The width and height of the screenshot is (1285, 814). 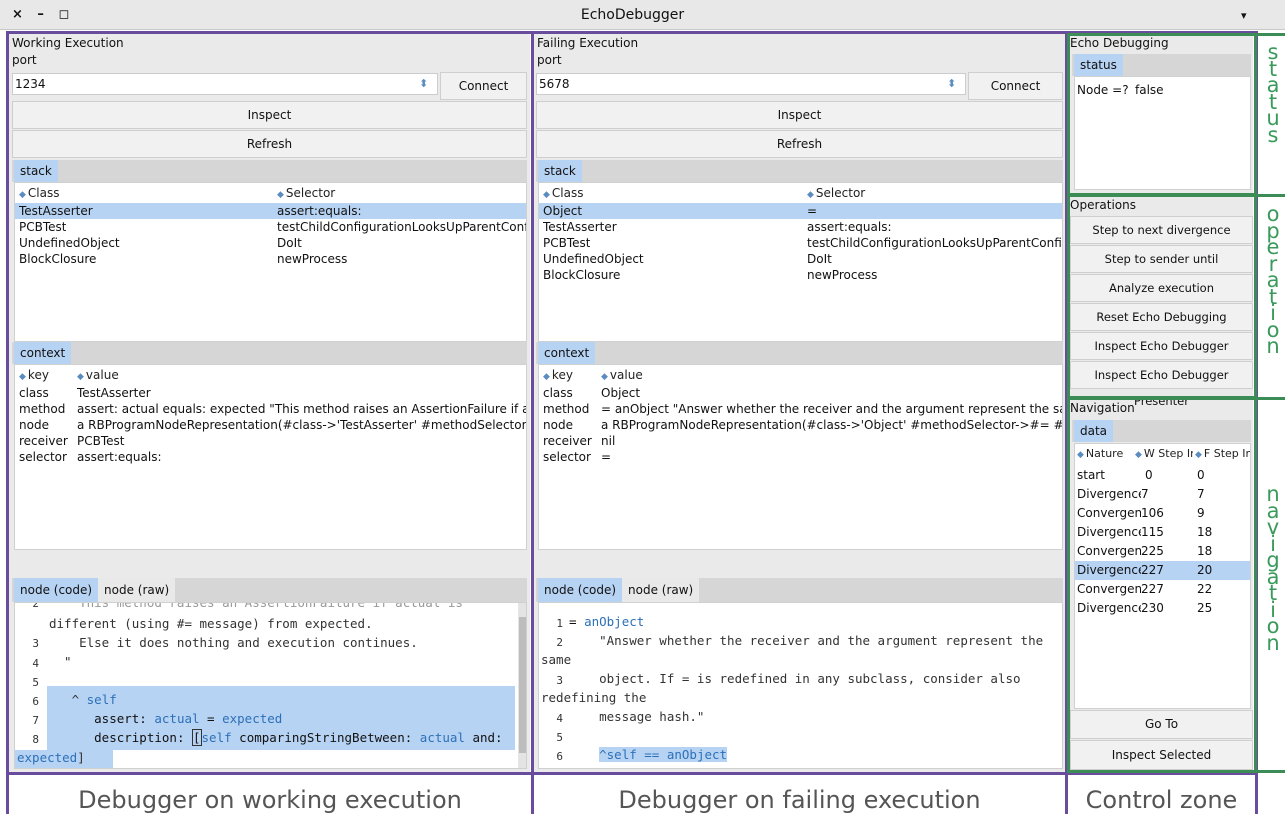 What do you see at coordinates (567, 353) in the screenshot?
I see `failing-context-tab: context` at bounding box center [567, 353].